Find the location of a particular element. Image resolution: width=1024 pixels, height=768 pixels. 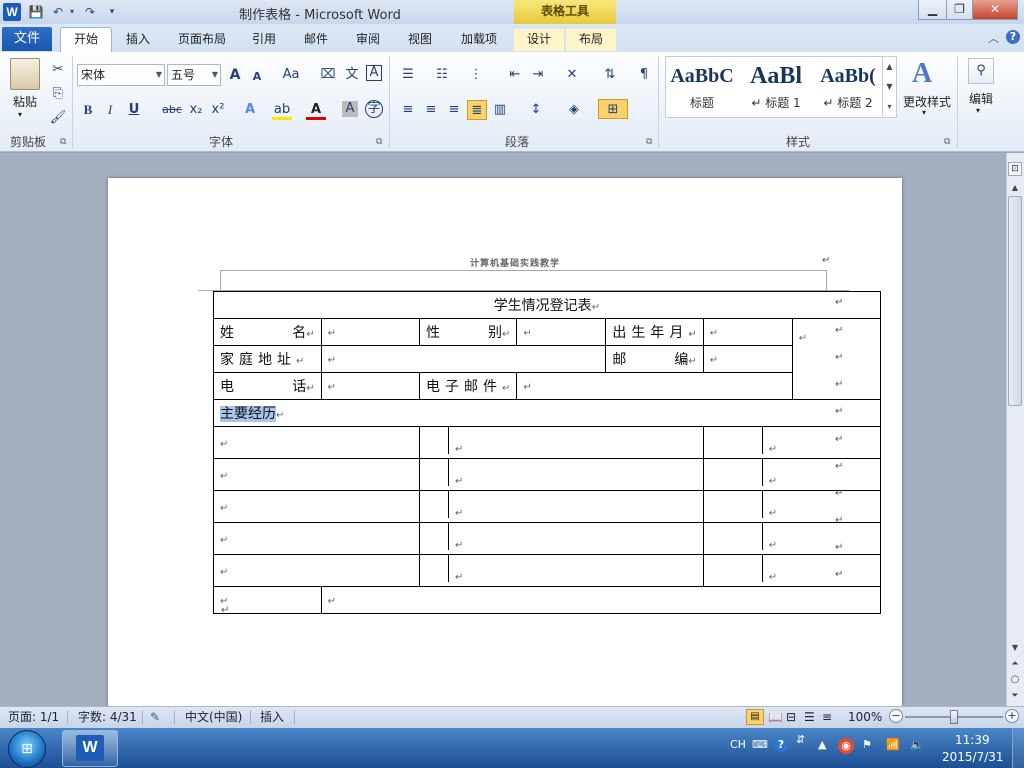

show-desktop-button is located at coordinates (1018, 748).